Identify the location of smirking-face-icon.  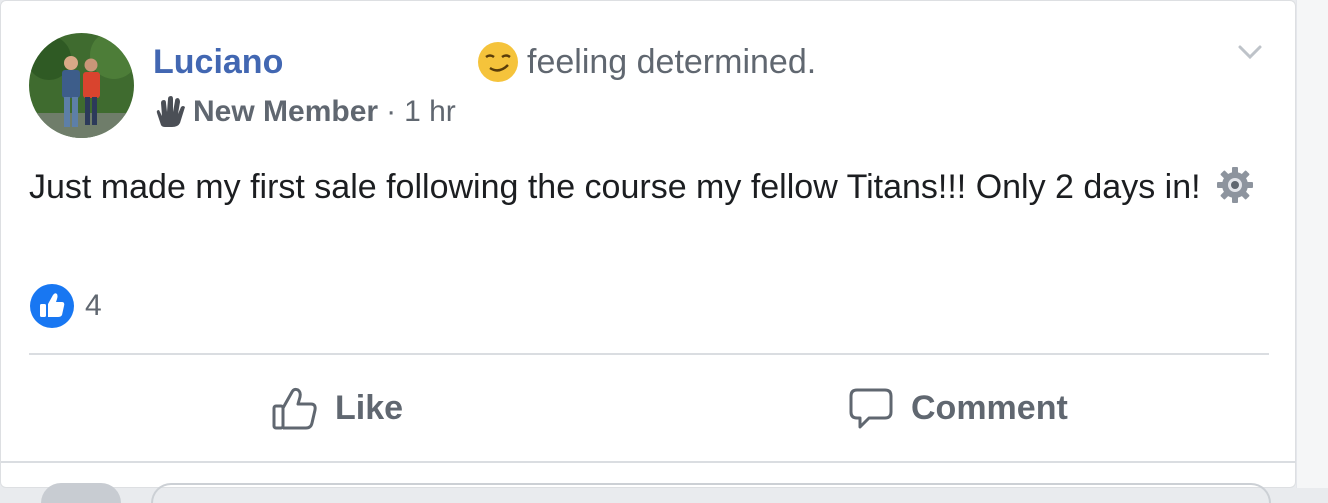
(498, 62).